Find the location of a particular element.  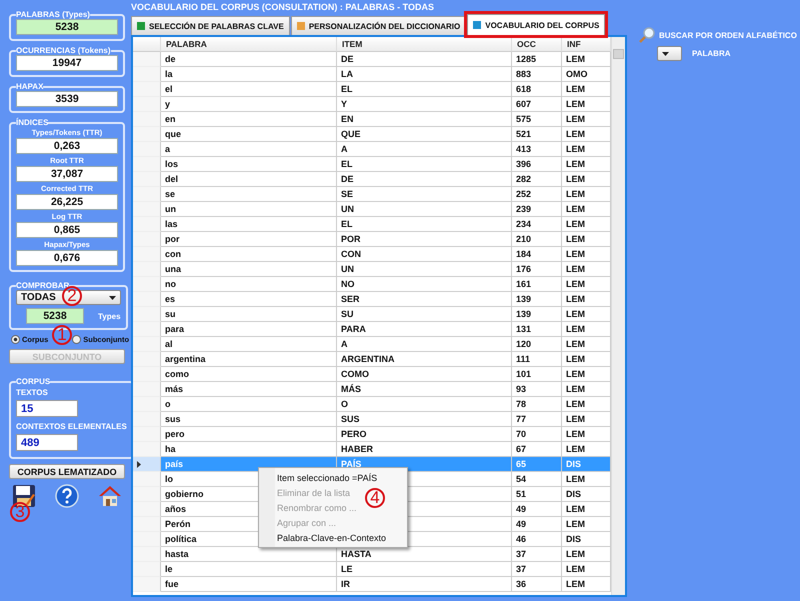

search-dropdown is located at coordinates (669, 53).